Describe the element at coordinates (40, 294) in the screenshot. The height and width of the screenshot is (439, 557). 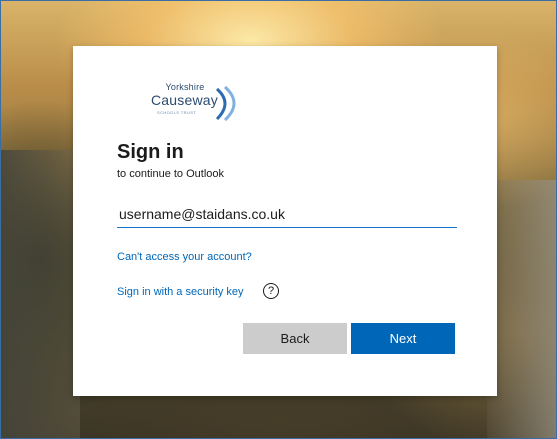
I see `background-rocks-left` at that location.